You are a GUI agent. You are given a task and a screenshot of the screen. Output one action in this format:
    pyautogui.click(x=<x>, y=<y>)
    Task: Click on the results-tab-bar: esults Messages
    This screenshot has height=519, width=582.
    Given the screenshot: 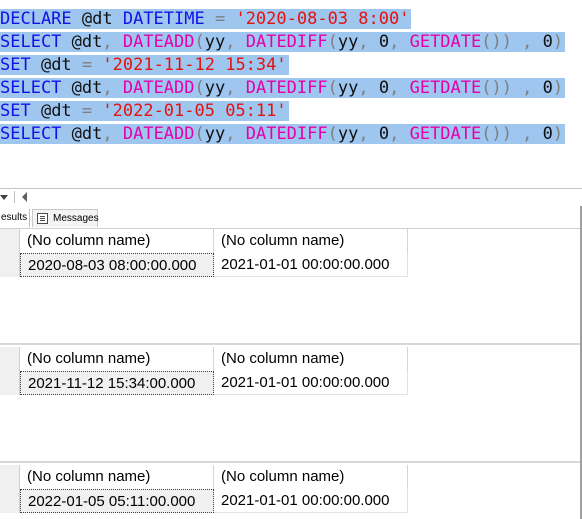 What is the action you would take?
    pyautogui.click(x=291, y=218)
    